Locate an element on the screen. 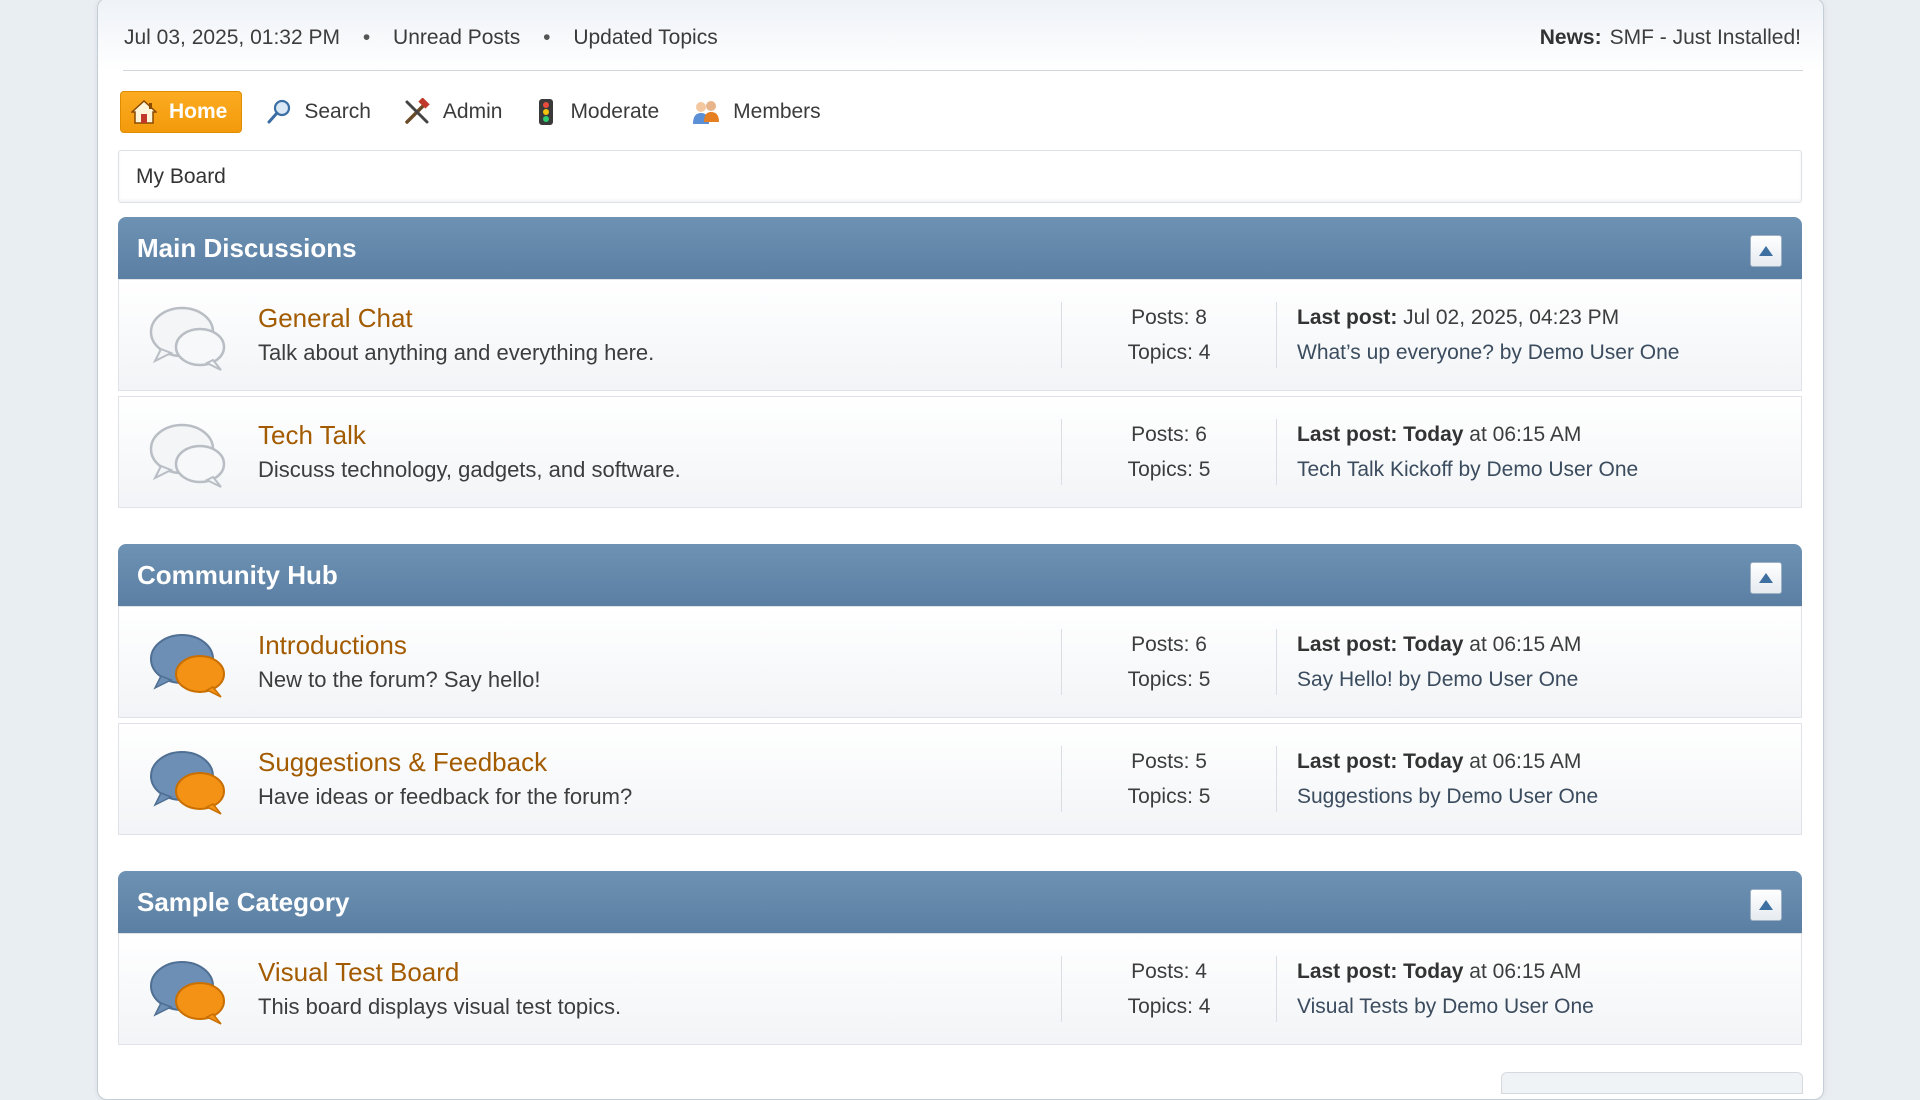 The width and height of the screenshot is (1920, 1100). breadcrumb: My Board is located at coordinates (960, 176).